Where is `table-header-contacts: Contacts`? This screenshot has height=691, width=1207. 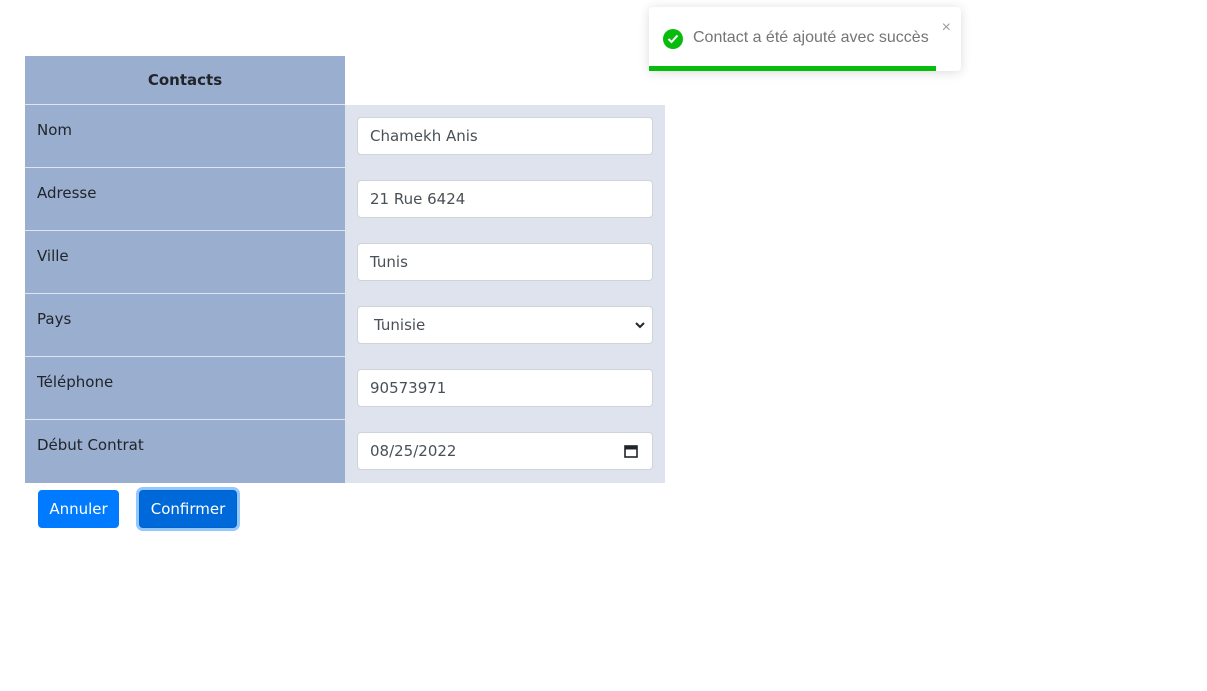
table-header-contacts: Contacts is located at coordinates (185, 80).